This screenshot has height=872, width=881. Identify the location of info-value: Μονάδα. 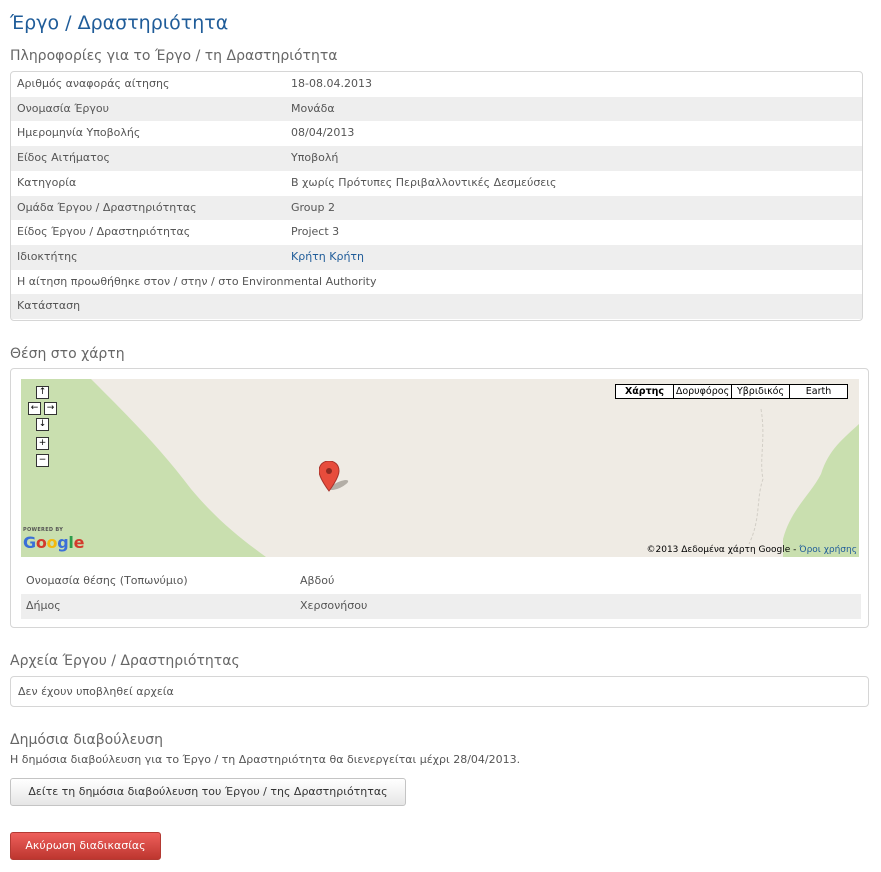
(313, 108).